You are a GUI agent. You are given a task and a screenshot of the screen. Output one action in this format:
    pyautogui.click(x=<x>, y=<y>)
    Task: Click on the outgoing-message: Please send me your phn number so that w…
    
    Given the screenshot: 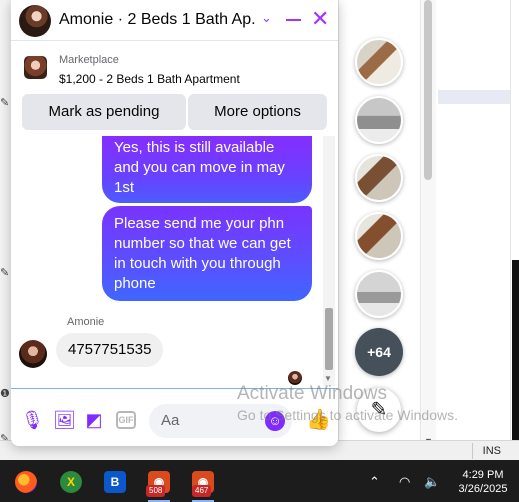 What is the action you would take?
    pyautogui.click(x=207, y=253)
    